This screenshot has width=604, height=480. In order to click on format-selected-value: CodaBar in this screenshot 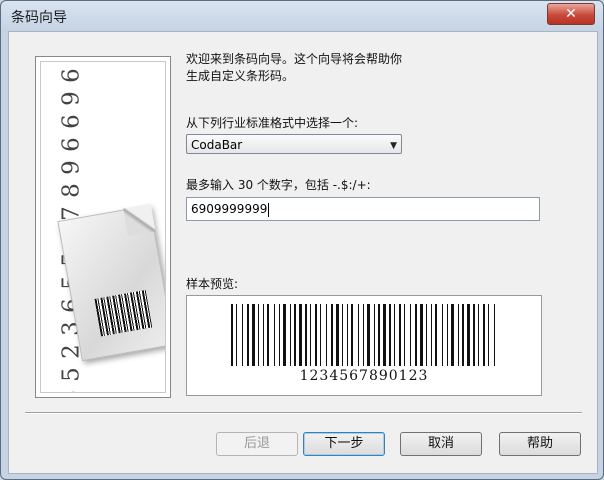, I will do `click(217, 145)`.